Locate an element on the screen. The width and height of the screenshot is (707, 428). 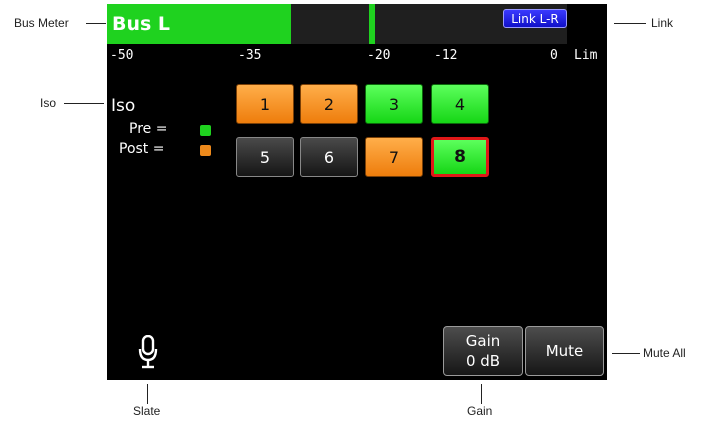
mute-all-callout-line is located at coordinates (626, 353).